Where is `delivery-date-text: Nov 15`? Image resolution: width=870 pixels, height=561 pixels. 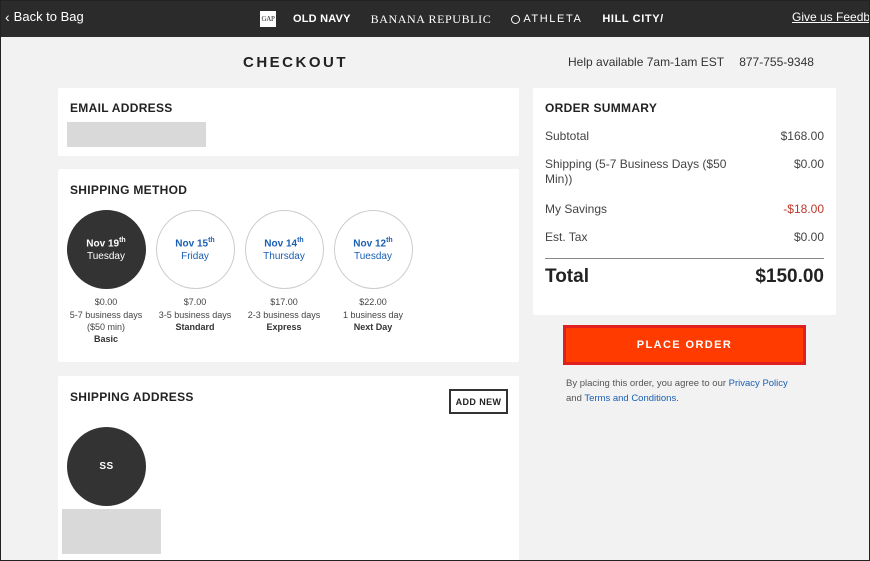
delivery-date-text: Nov 15 is located at coordinates (192, 244).